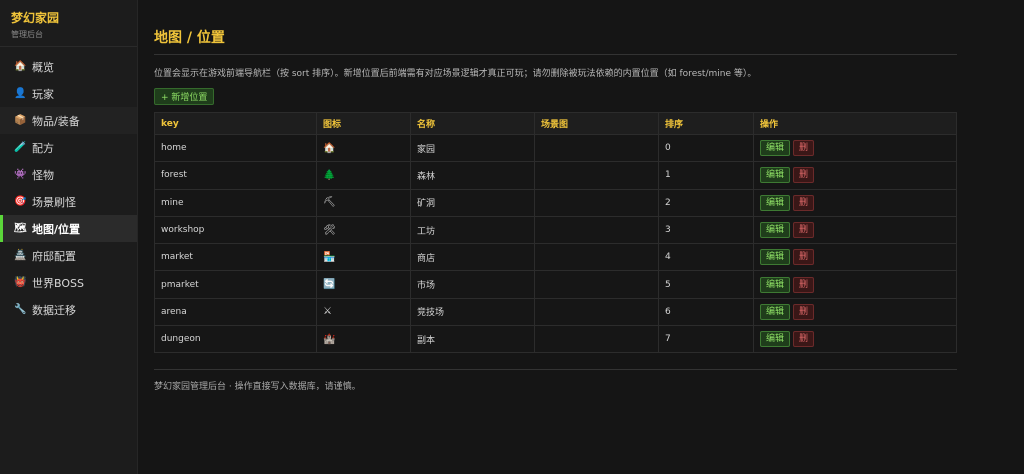  What do you see at coordinates (555, 41) in the screenshot?
I see `page-title: 地图 / 位置` at bounding box center [555, 41].